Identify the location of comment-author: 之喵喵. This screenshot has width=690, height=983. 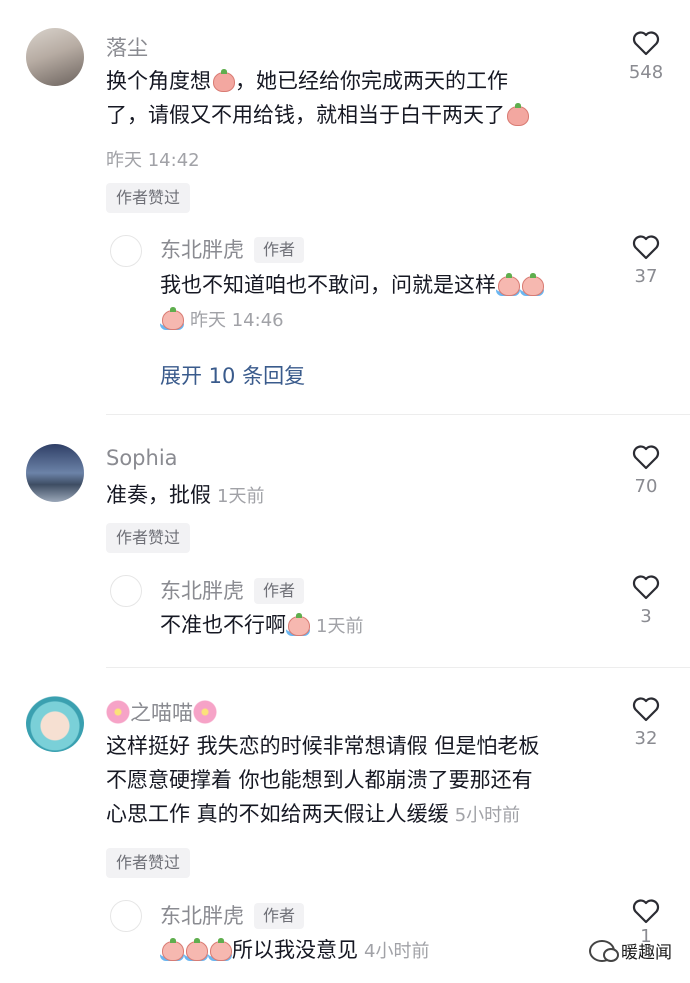
(161, 712).